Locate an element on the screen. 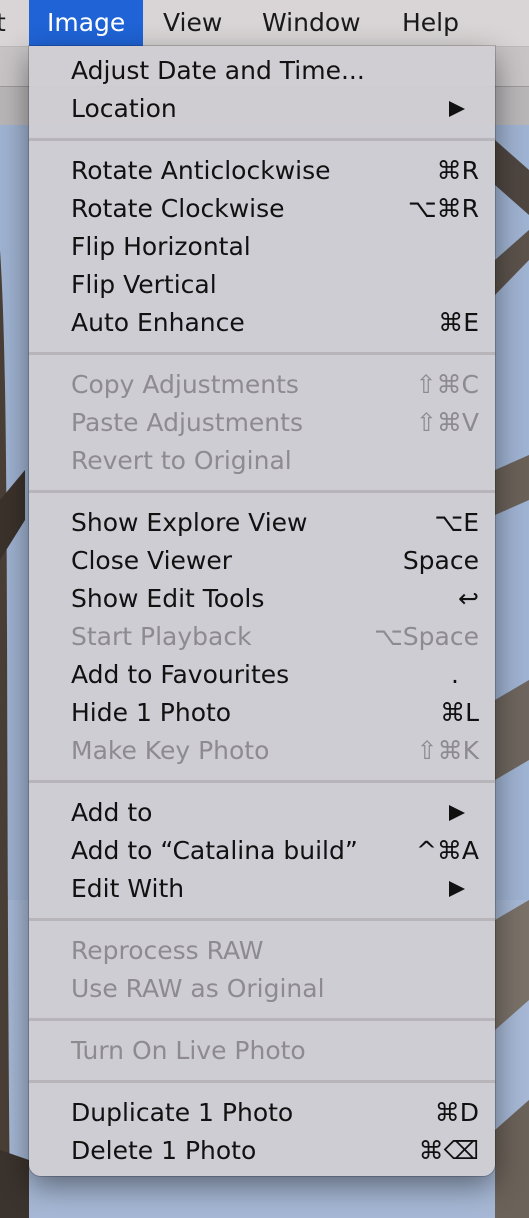 This screenshot has height=1218, width=529. menu-item-label: Use RAW as Original is located at coordinates (198, 988).